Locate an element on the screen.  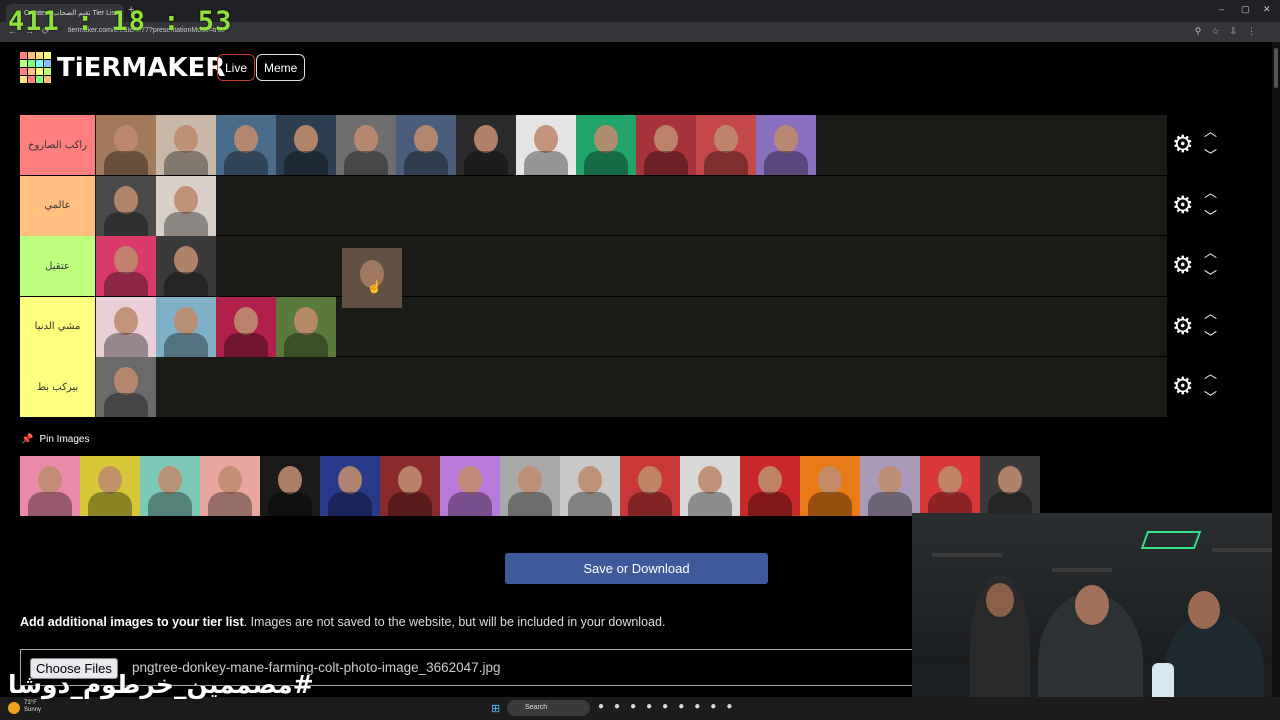
windows-taskbar: 73°F Sunny ⊞ Search ●●●●●●●●● is located at coordinates (640, 708).